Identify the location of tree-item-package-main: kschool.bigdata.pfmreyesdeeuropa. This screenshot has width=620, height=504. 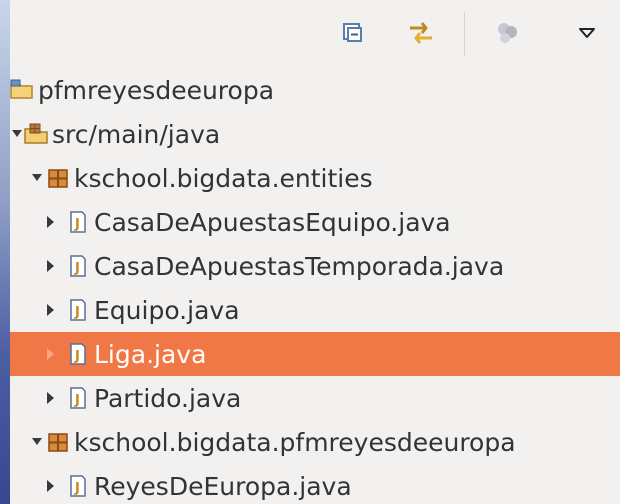
(315, 442).